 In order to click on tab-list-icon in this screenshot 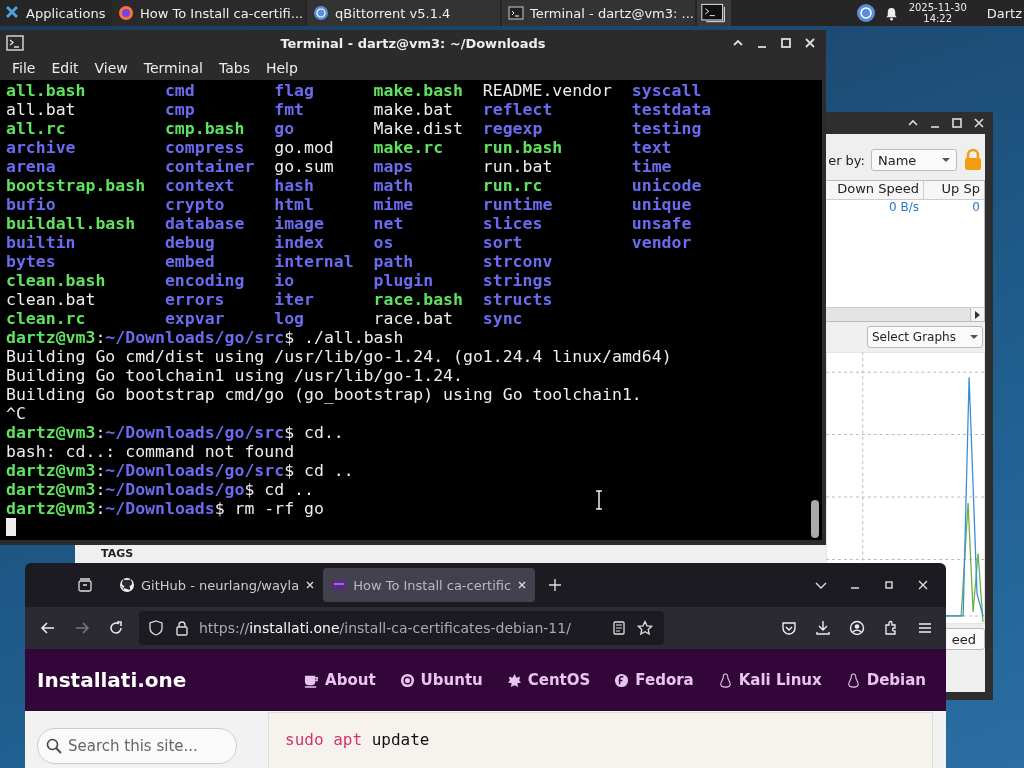, I will do `click(85, 585)`.